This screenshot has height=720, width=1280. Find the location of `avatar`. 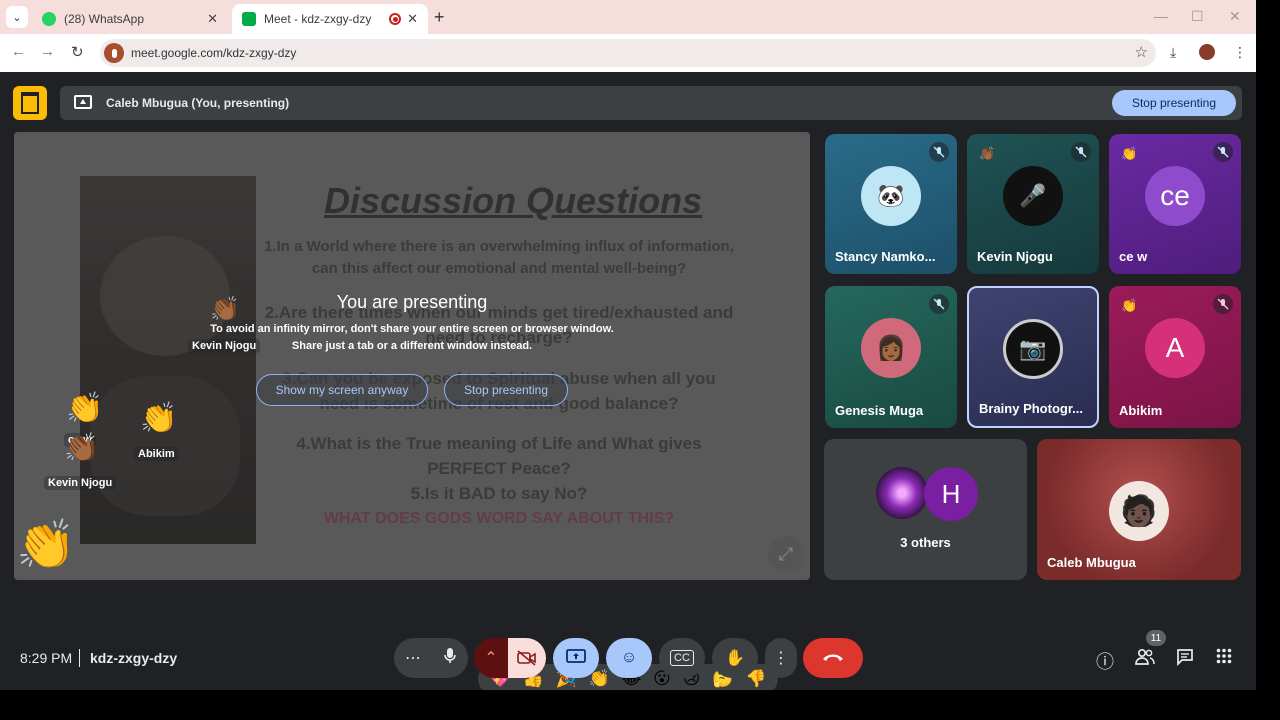

avatar is located at coordinates (902, 493).